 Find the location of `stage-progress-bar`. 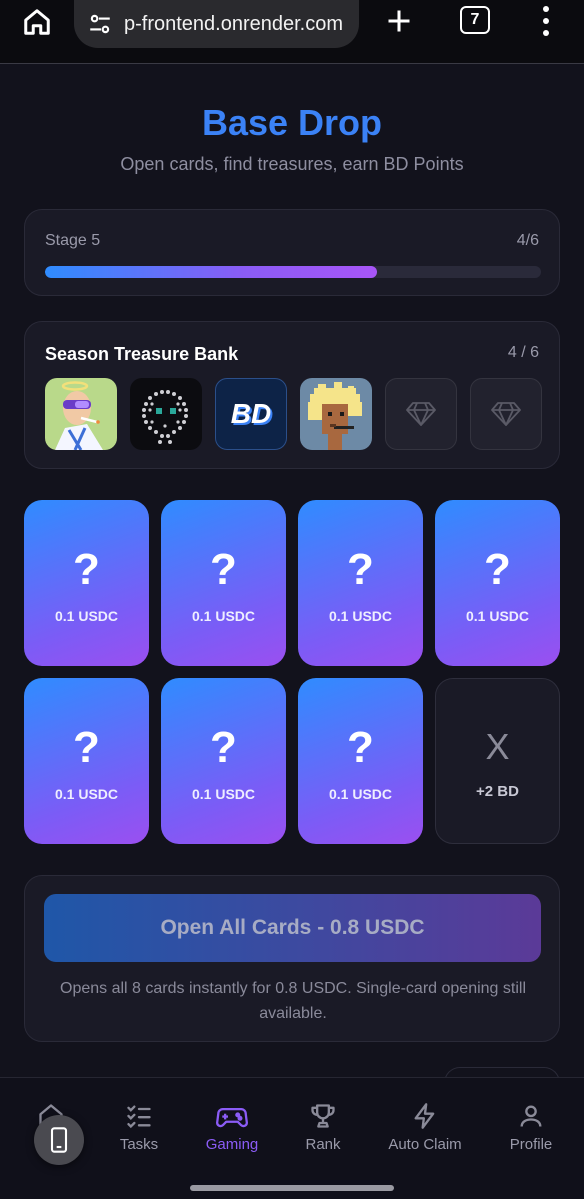

stage-progress-bar is located at coordinates (293, 272).